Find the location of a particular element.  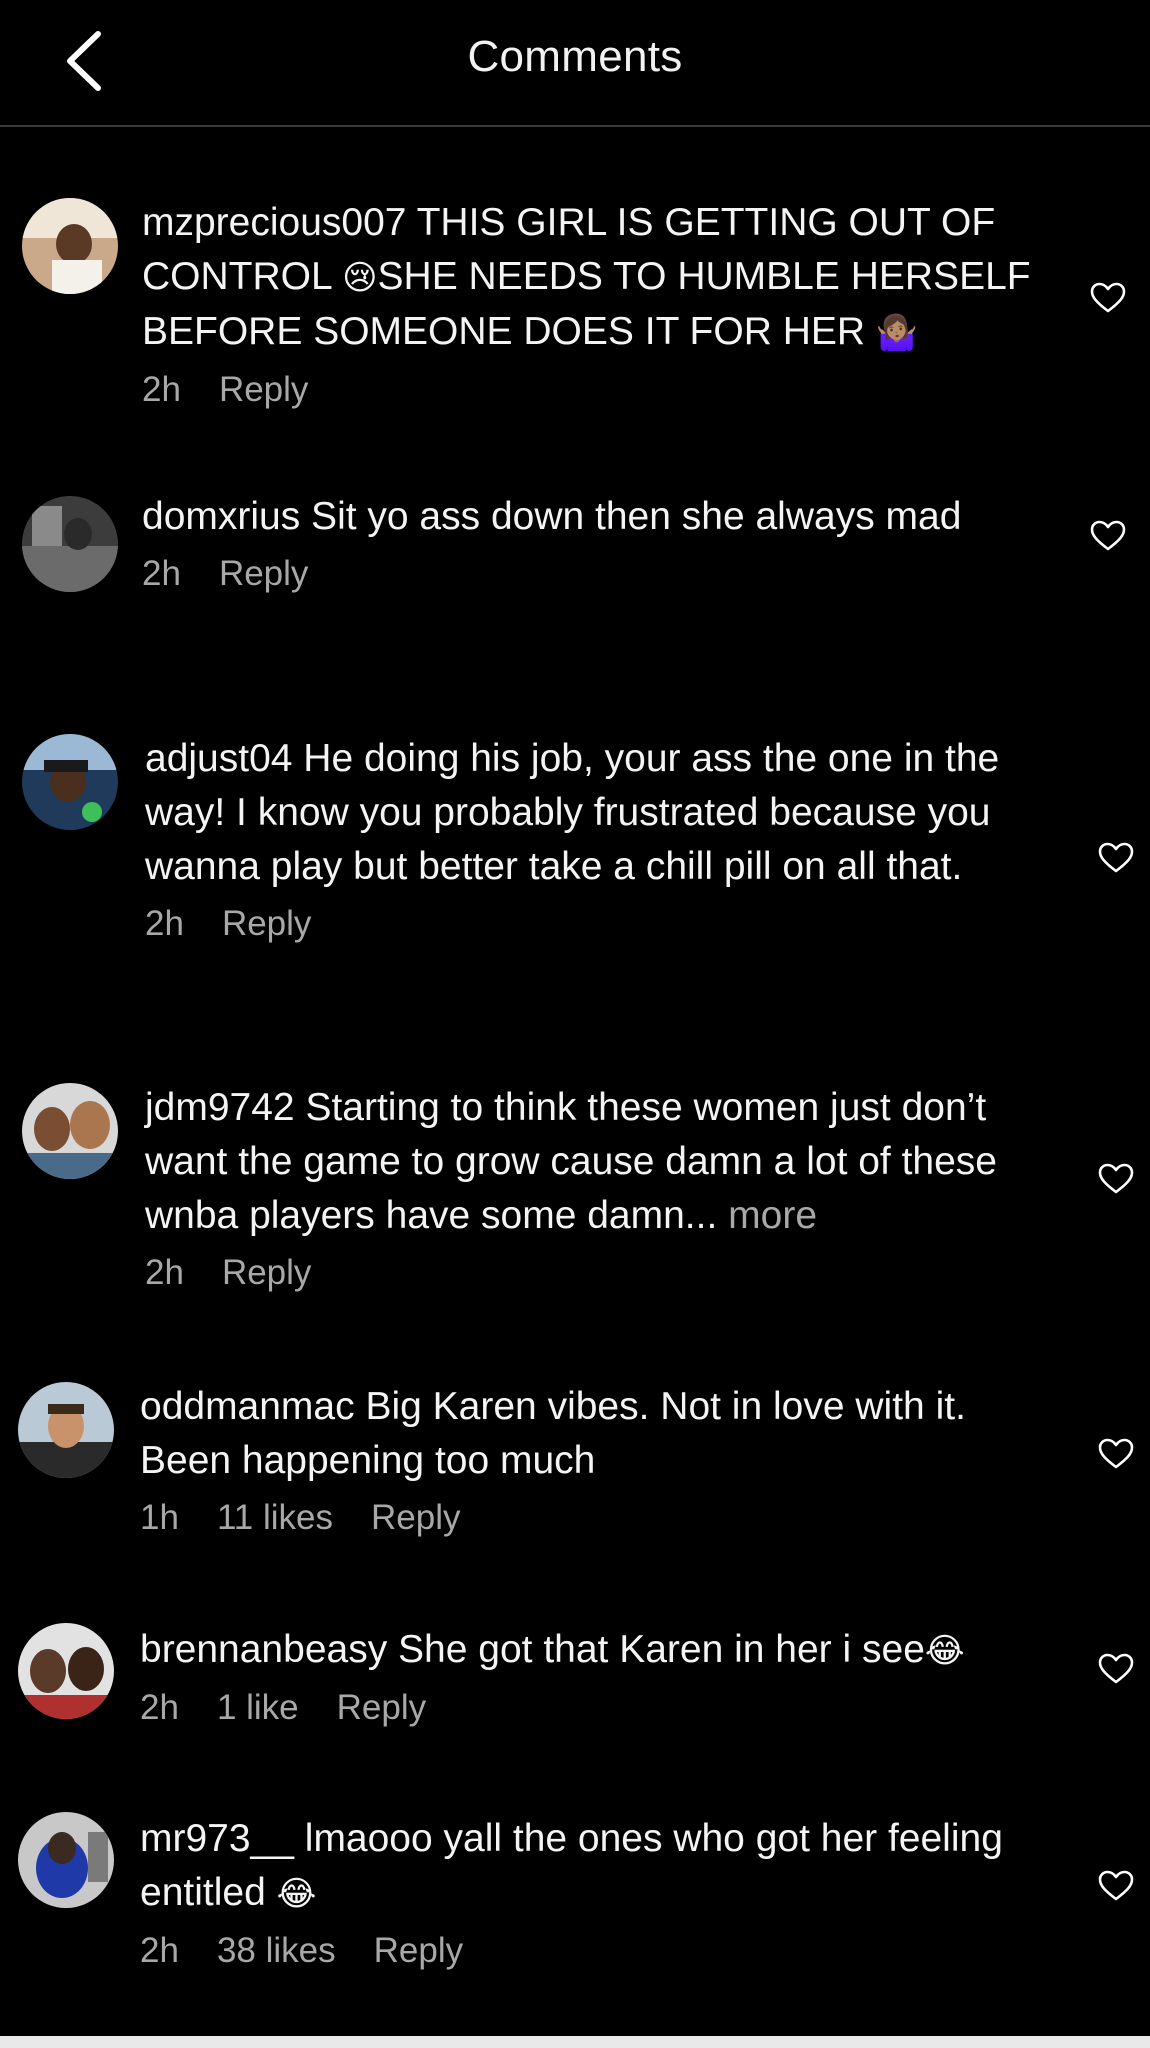

username-link: brennanbeasy is located at coordinates (263, 1649).